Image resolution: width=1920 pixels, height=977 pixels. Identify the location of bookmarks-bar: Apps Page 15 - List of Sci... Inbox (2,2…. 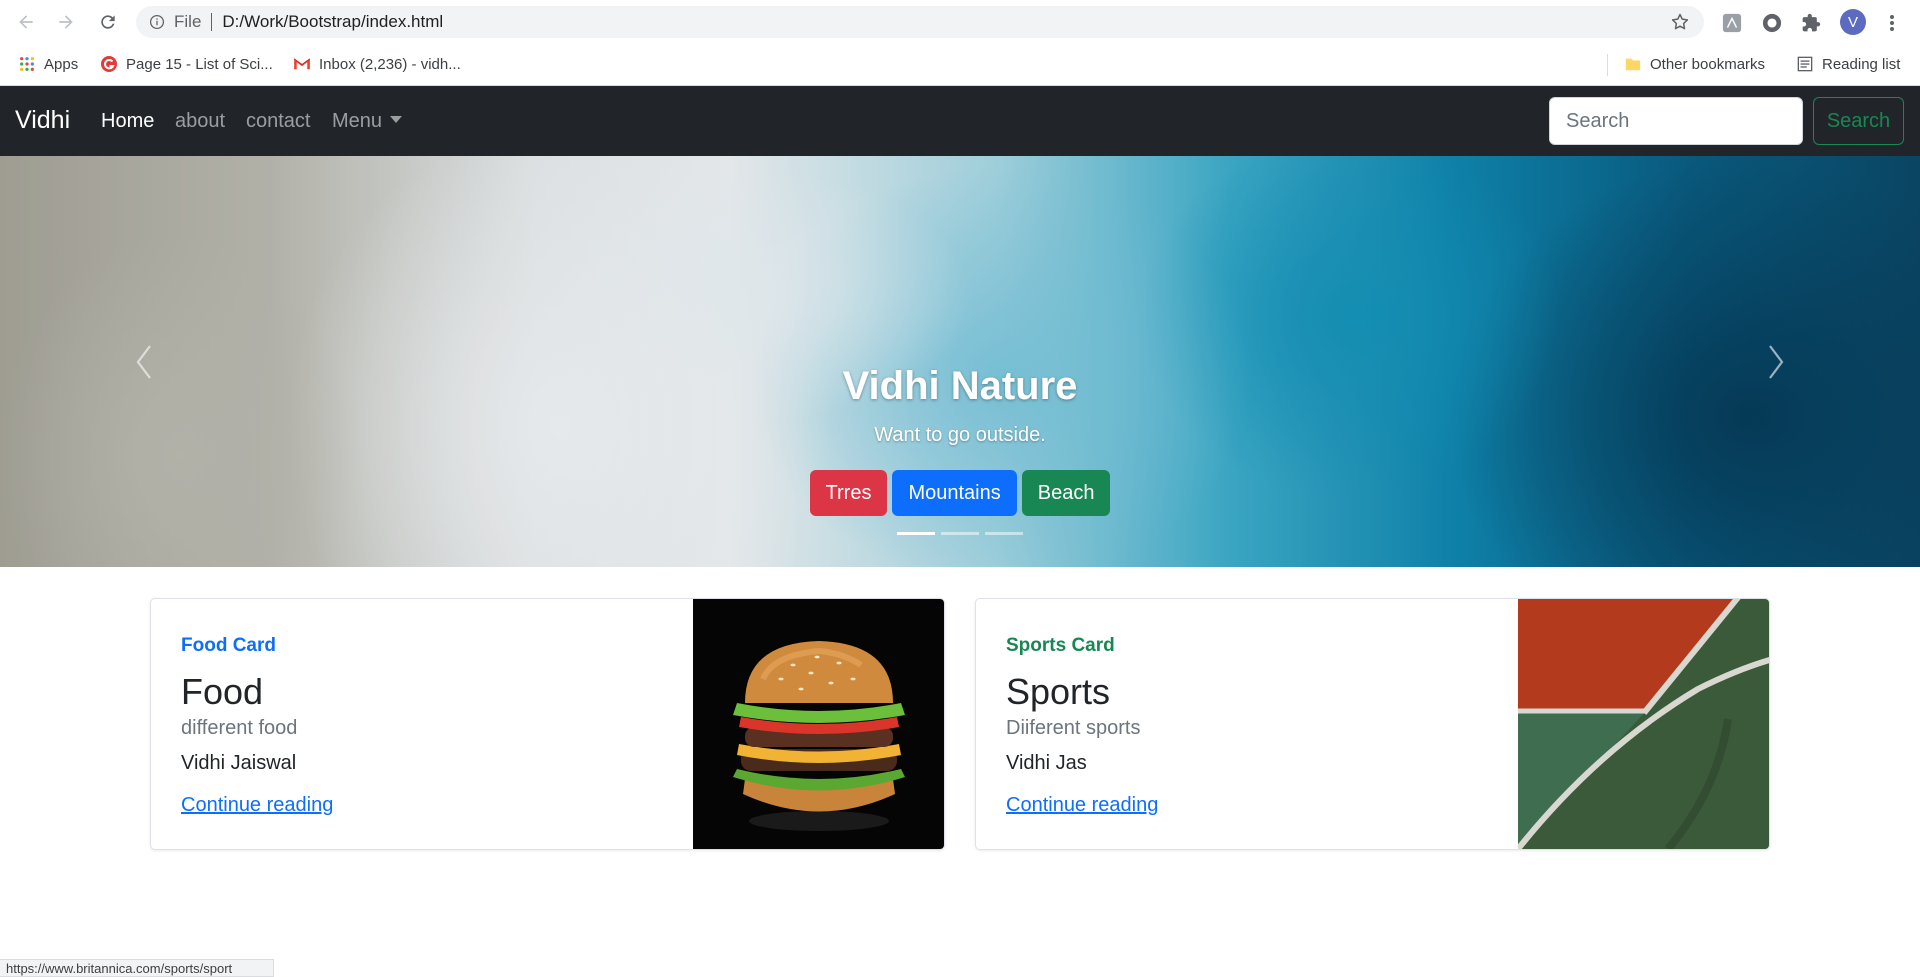
(960, 65).